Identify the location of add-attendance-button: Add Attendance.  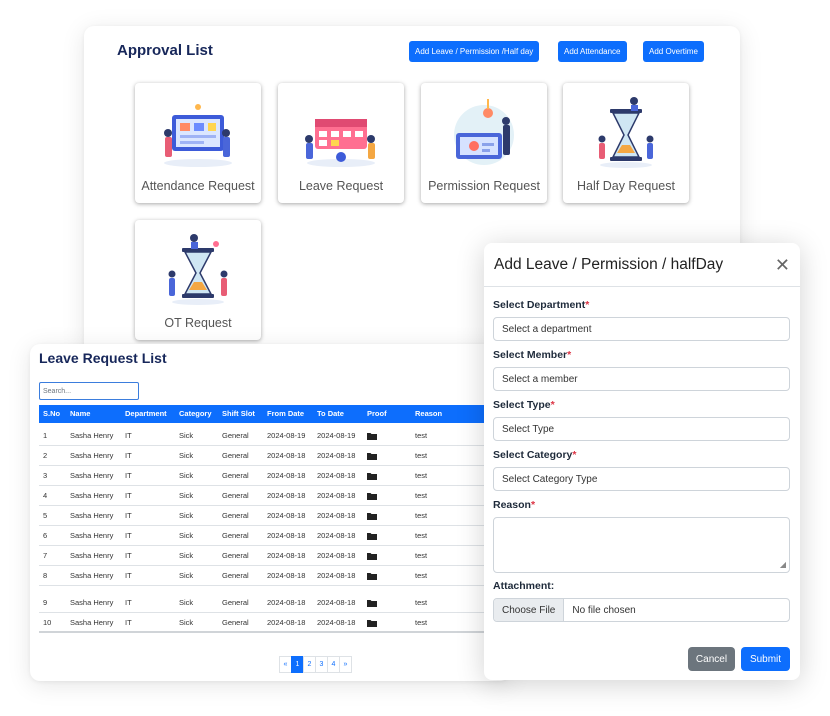
(592, 51).